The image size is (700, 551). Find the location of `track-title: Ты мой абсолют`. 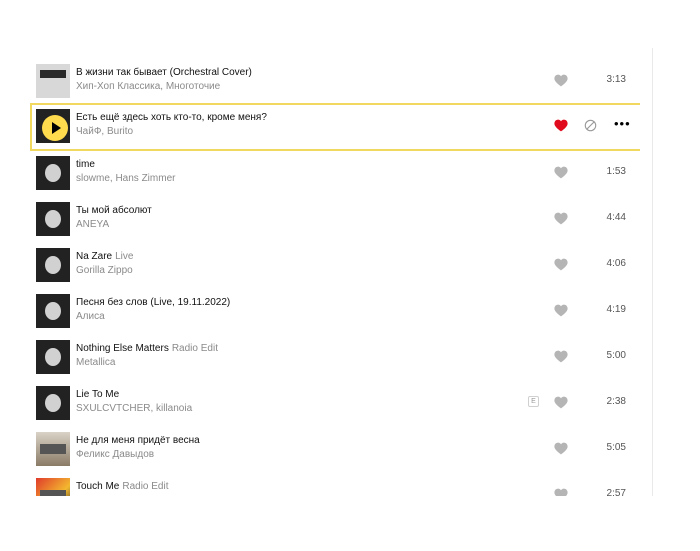

track-title: Ты мой абсолют is located at coordinates (114, 210).